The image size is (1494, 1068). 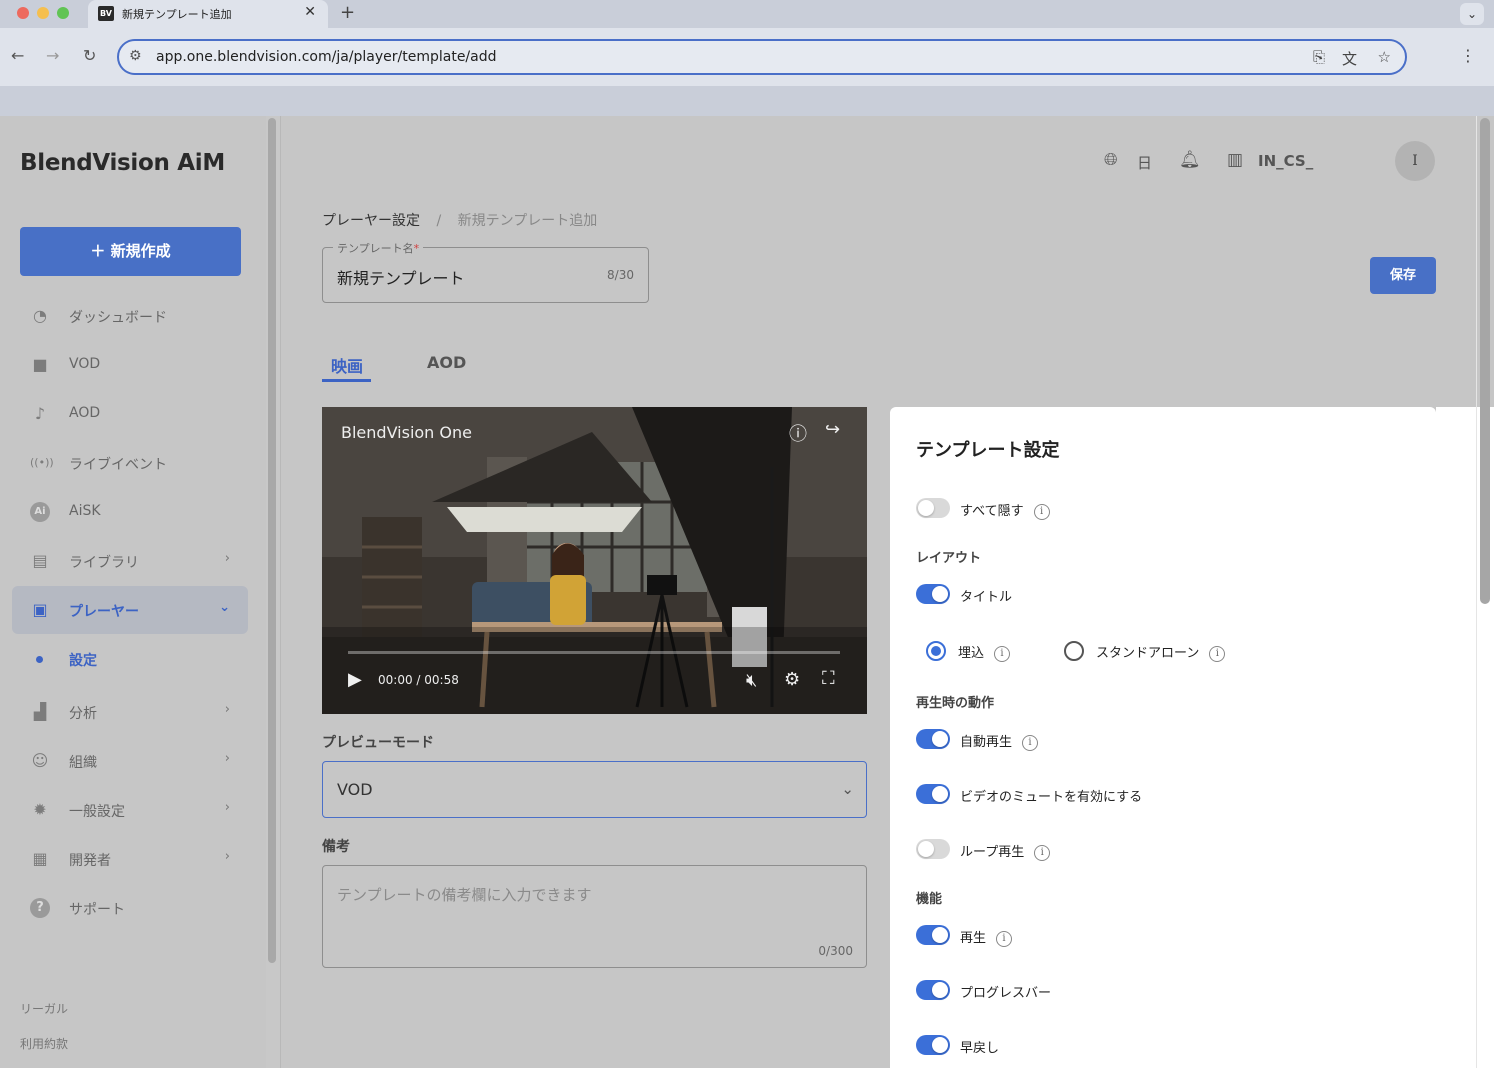 I want to click on bell-icon: 🔔︎, so click(x=1190, y=160).